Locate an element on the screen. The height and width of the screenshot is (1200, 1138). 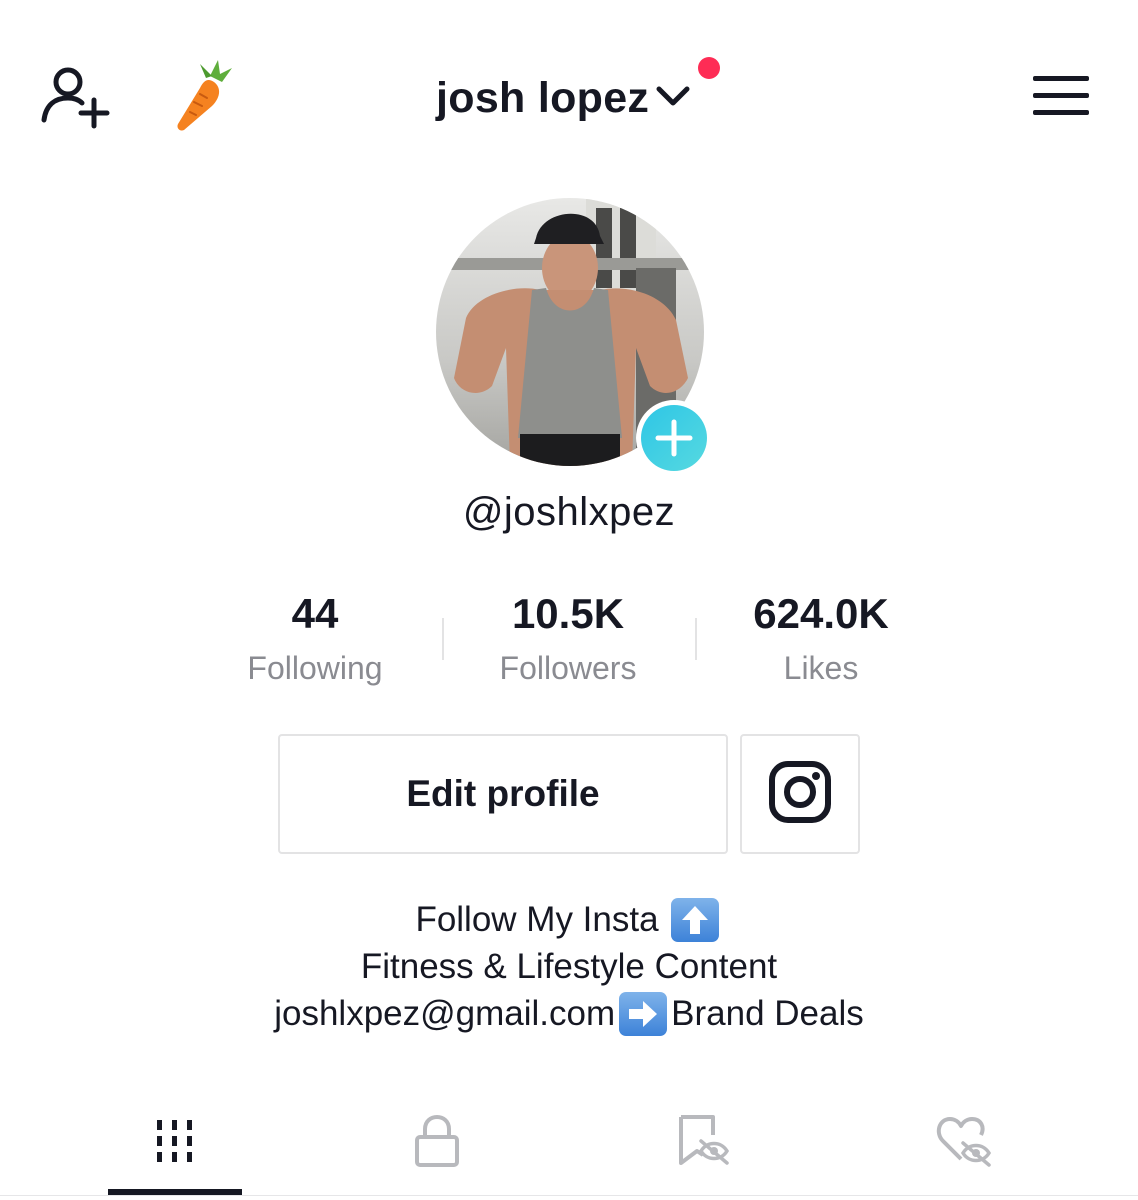
stat-label: Following is located at coordinates (315, 668).